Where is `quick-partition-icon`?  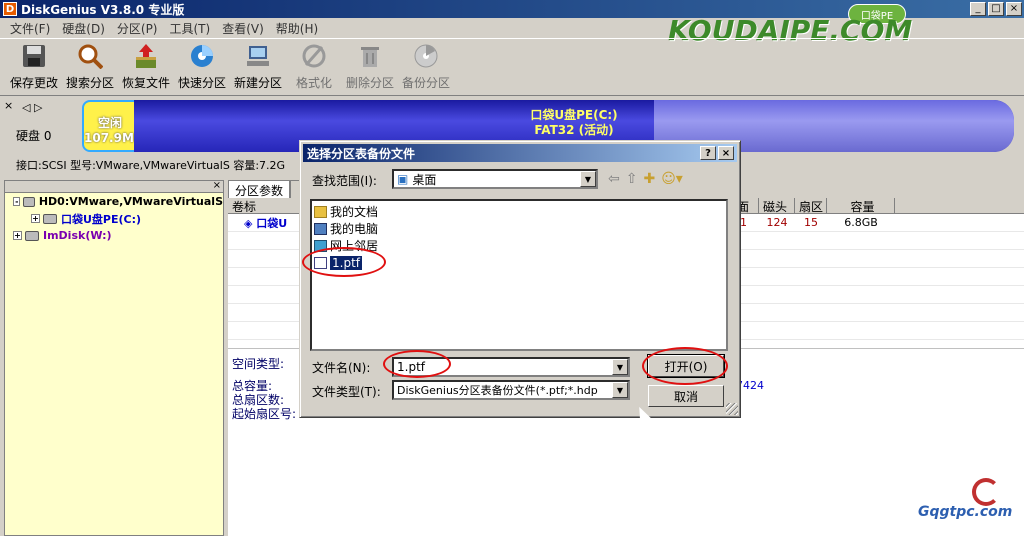 quick-partition-icon is located at coordinates (202, 56).